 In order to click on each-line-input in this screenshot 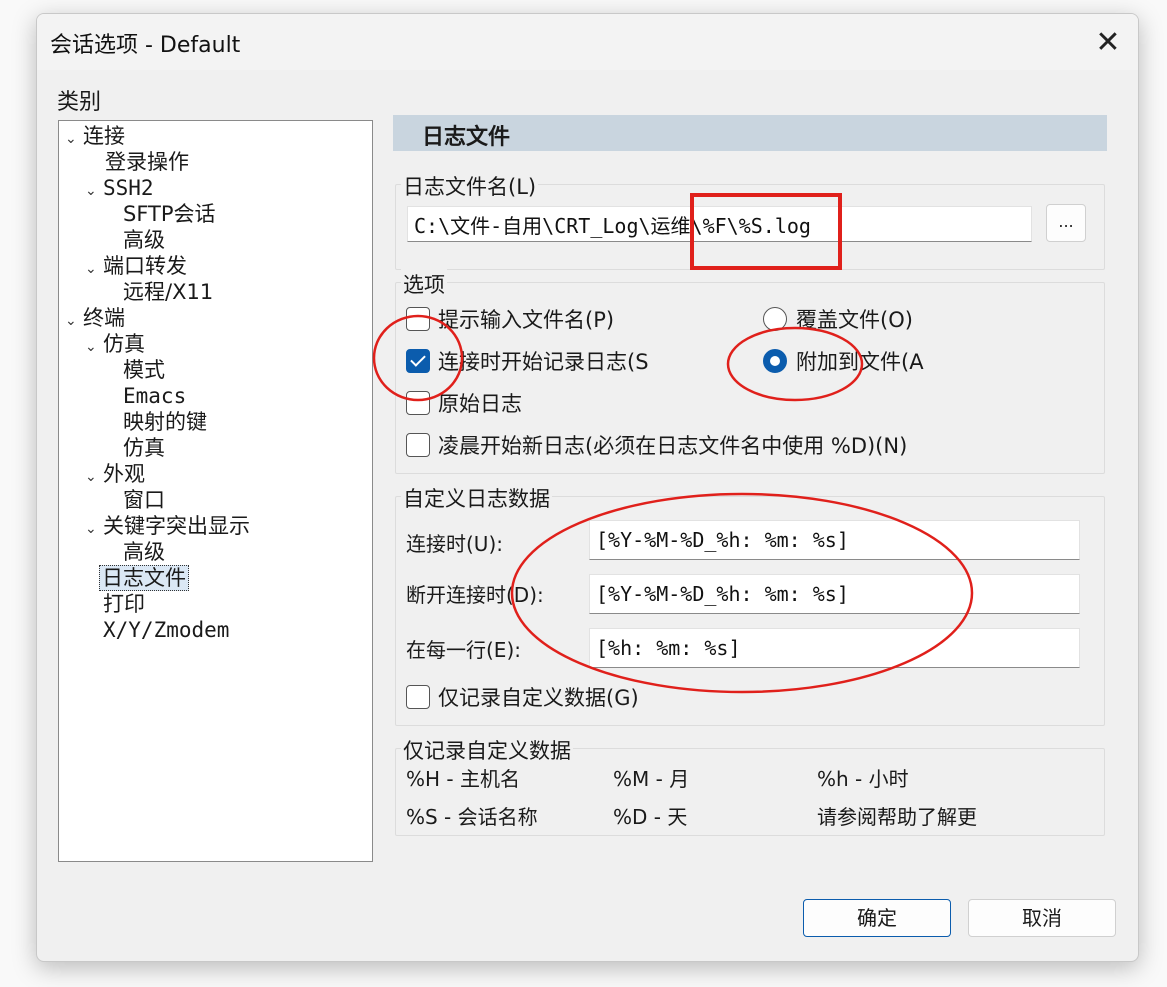, I will do `click(834, 648)`.